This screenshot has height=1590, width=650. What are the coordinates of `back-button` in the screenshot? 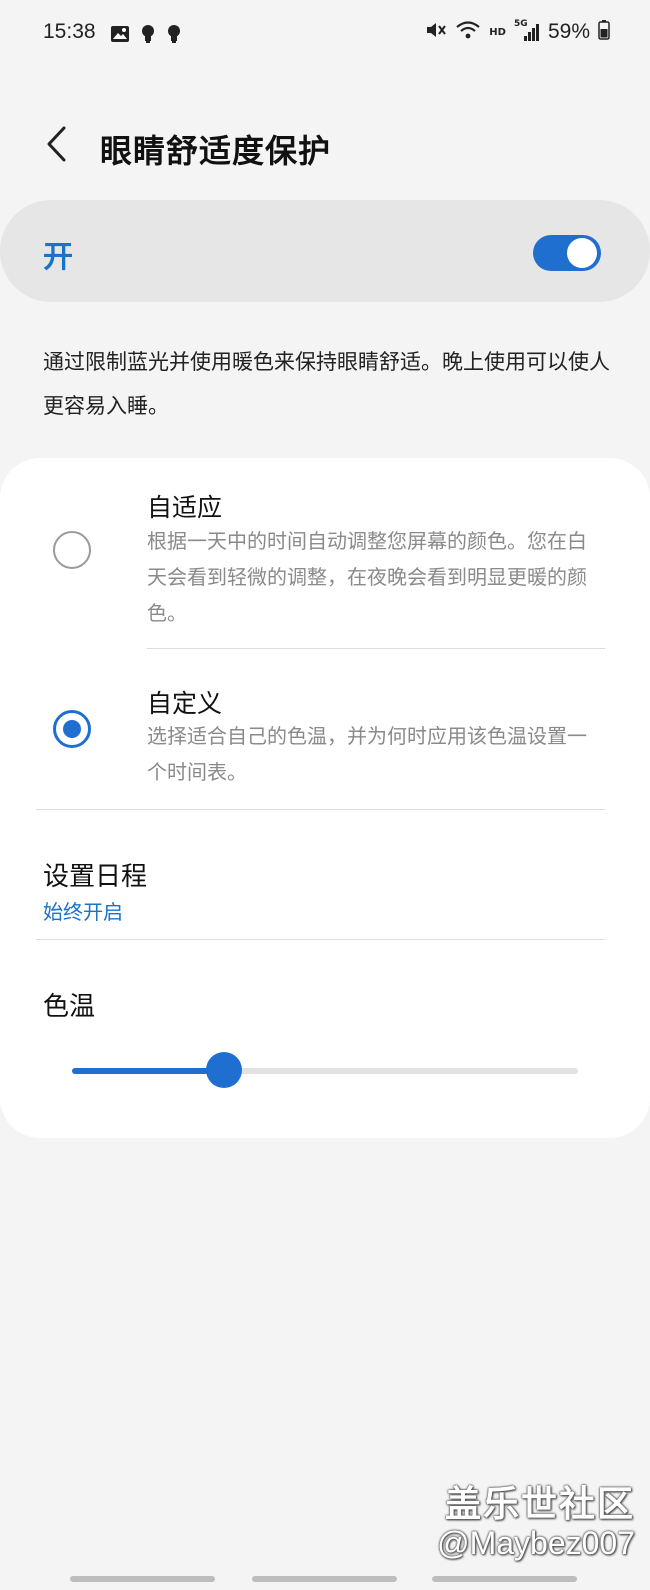 It's located at (56, 144).